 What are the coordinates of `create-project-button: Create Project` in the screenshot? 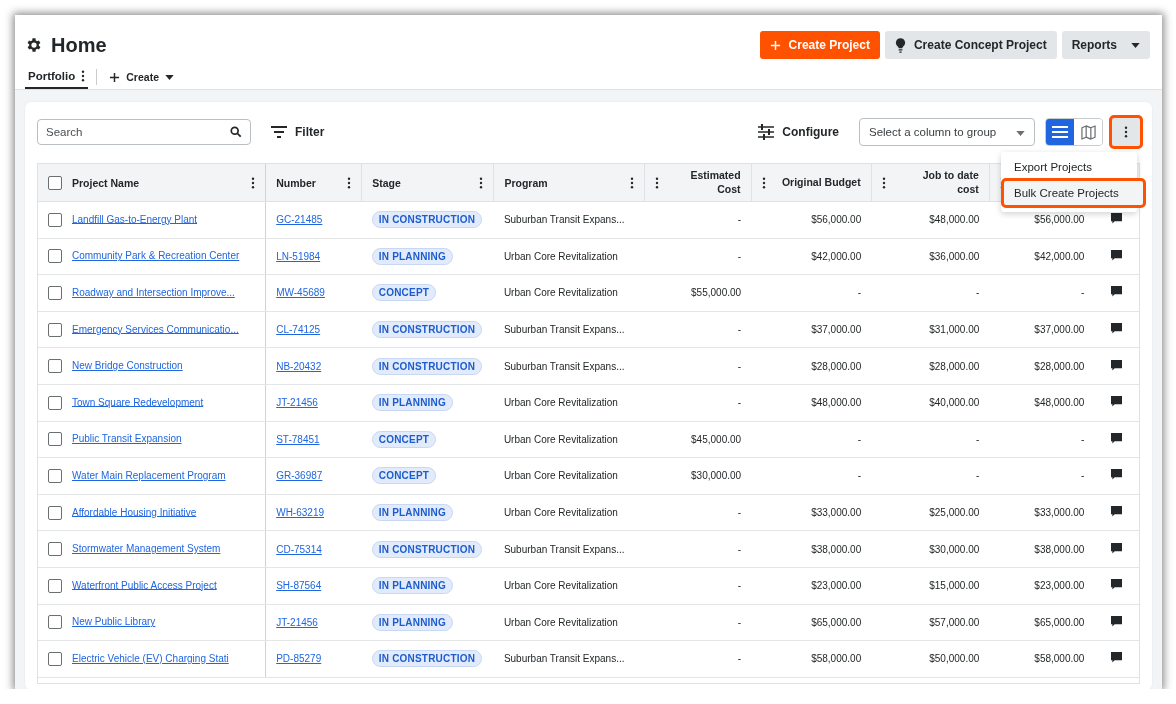 It's located at (819, 45).